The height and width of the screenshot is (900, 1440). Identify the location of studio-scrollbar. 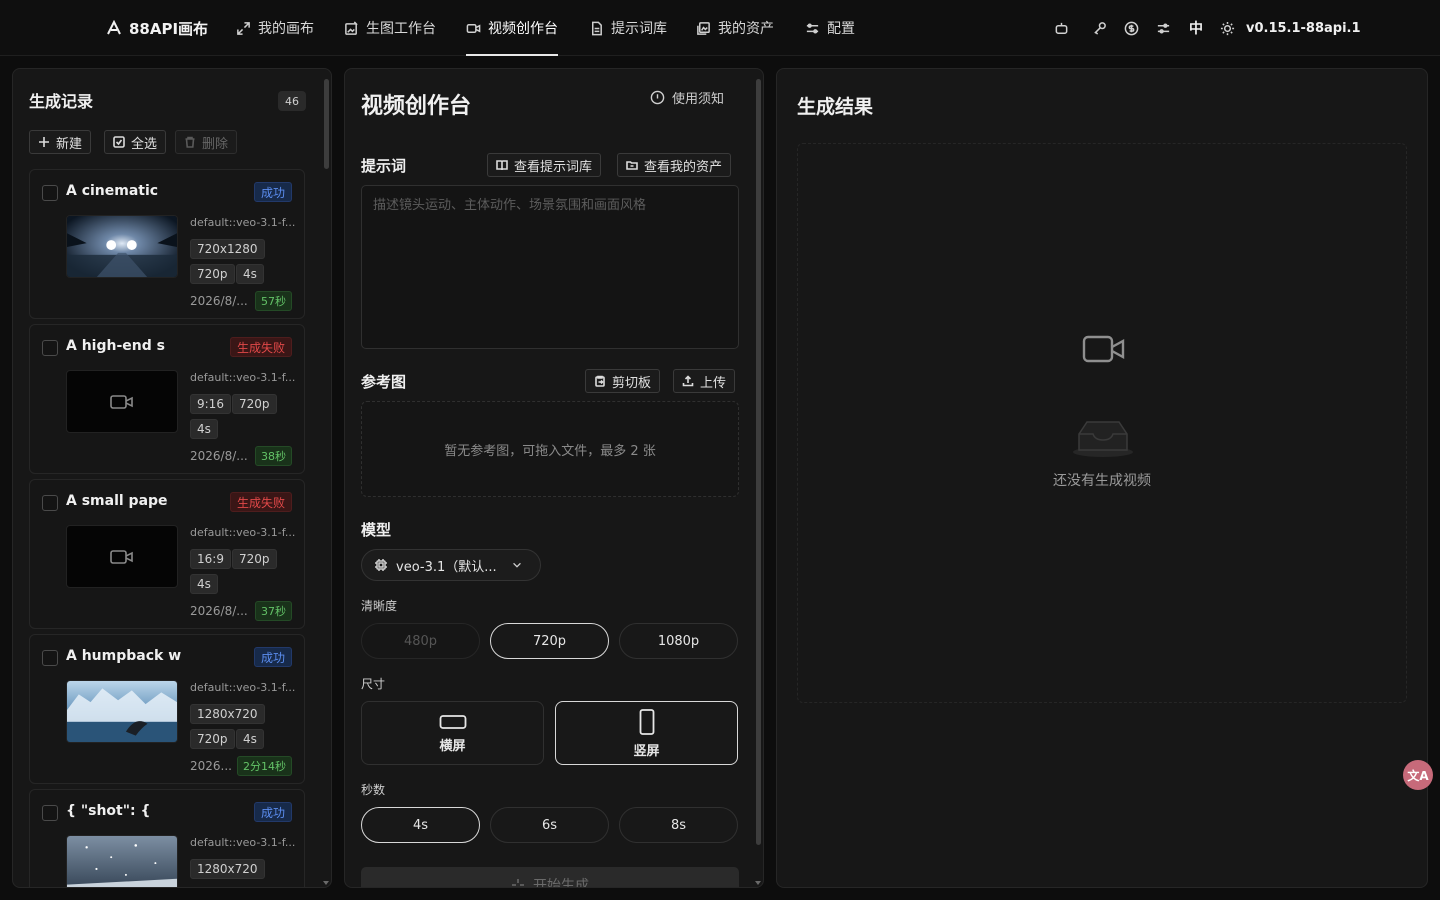
(758, 462).